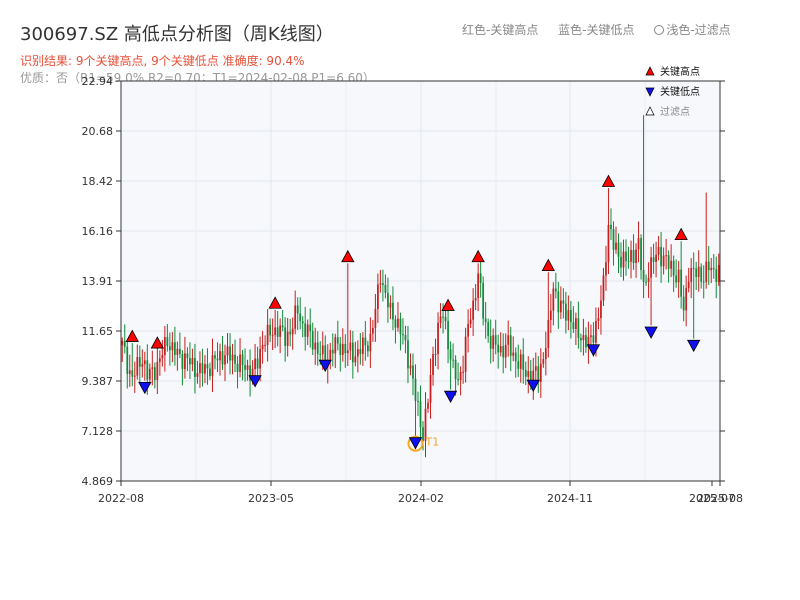 This screenshot has height=600, width=800. I want to click on legend-label: 过滤点, so click(675, 111).